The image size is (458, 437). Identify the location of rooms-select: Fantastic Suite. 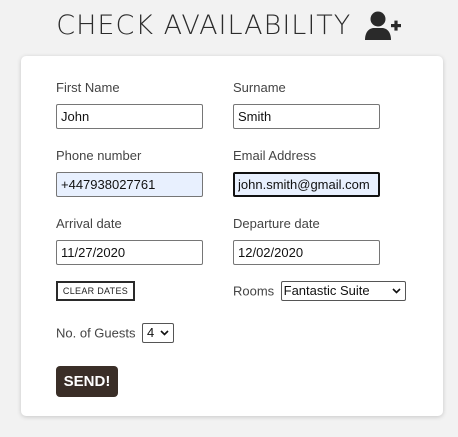
(343, 291).